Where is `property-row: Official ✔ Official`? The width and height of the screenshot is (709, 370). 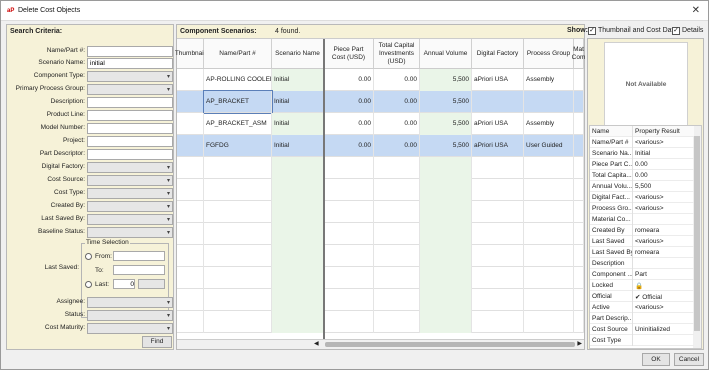
property-row: Official ✔ Official is located at coordinates (642, 296).